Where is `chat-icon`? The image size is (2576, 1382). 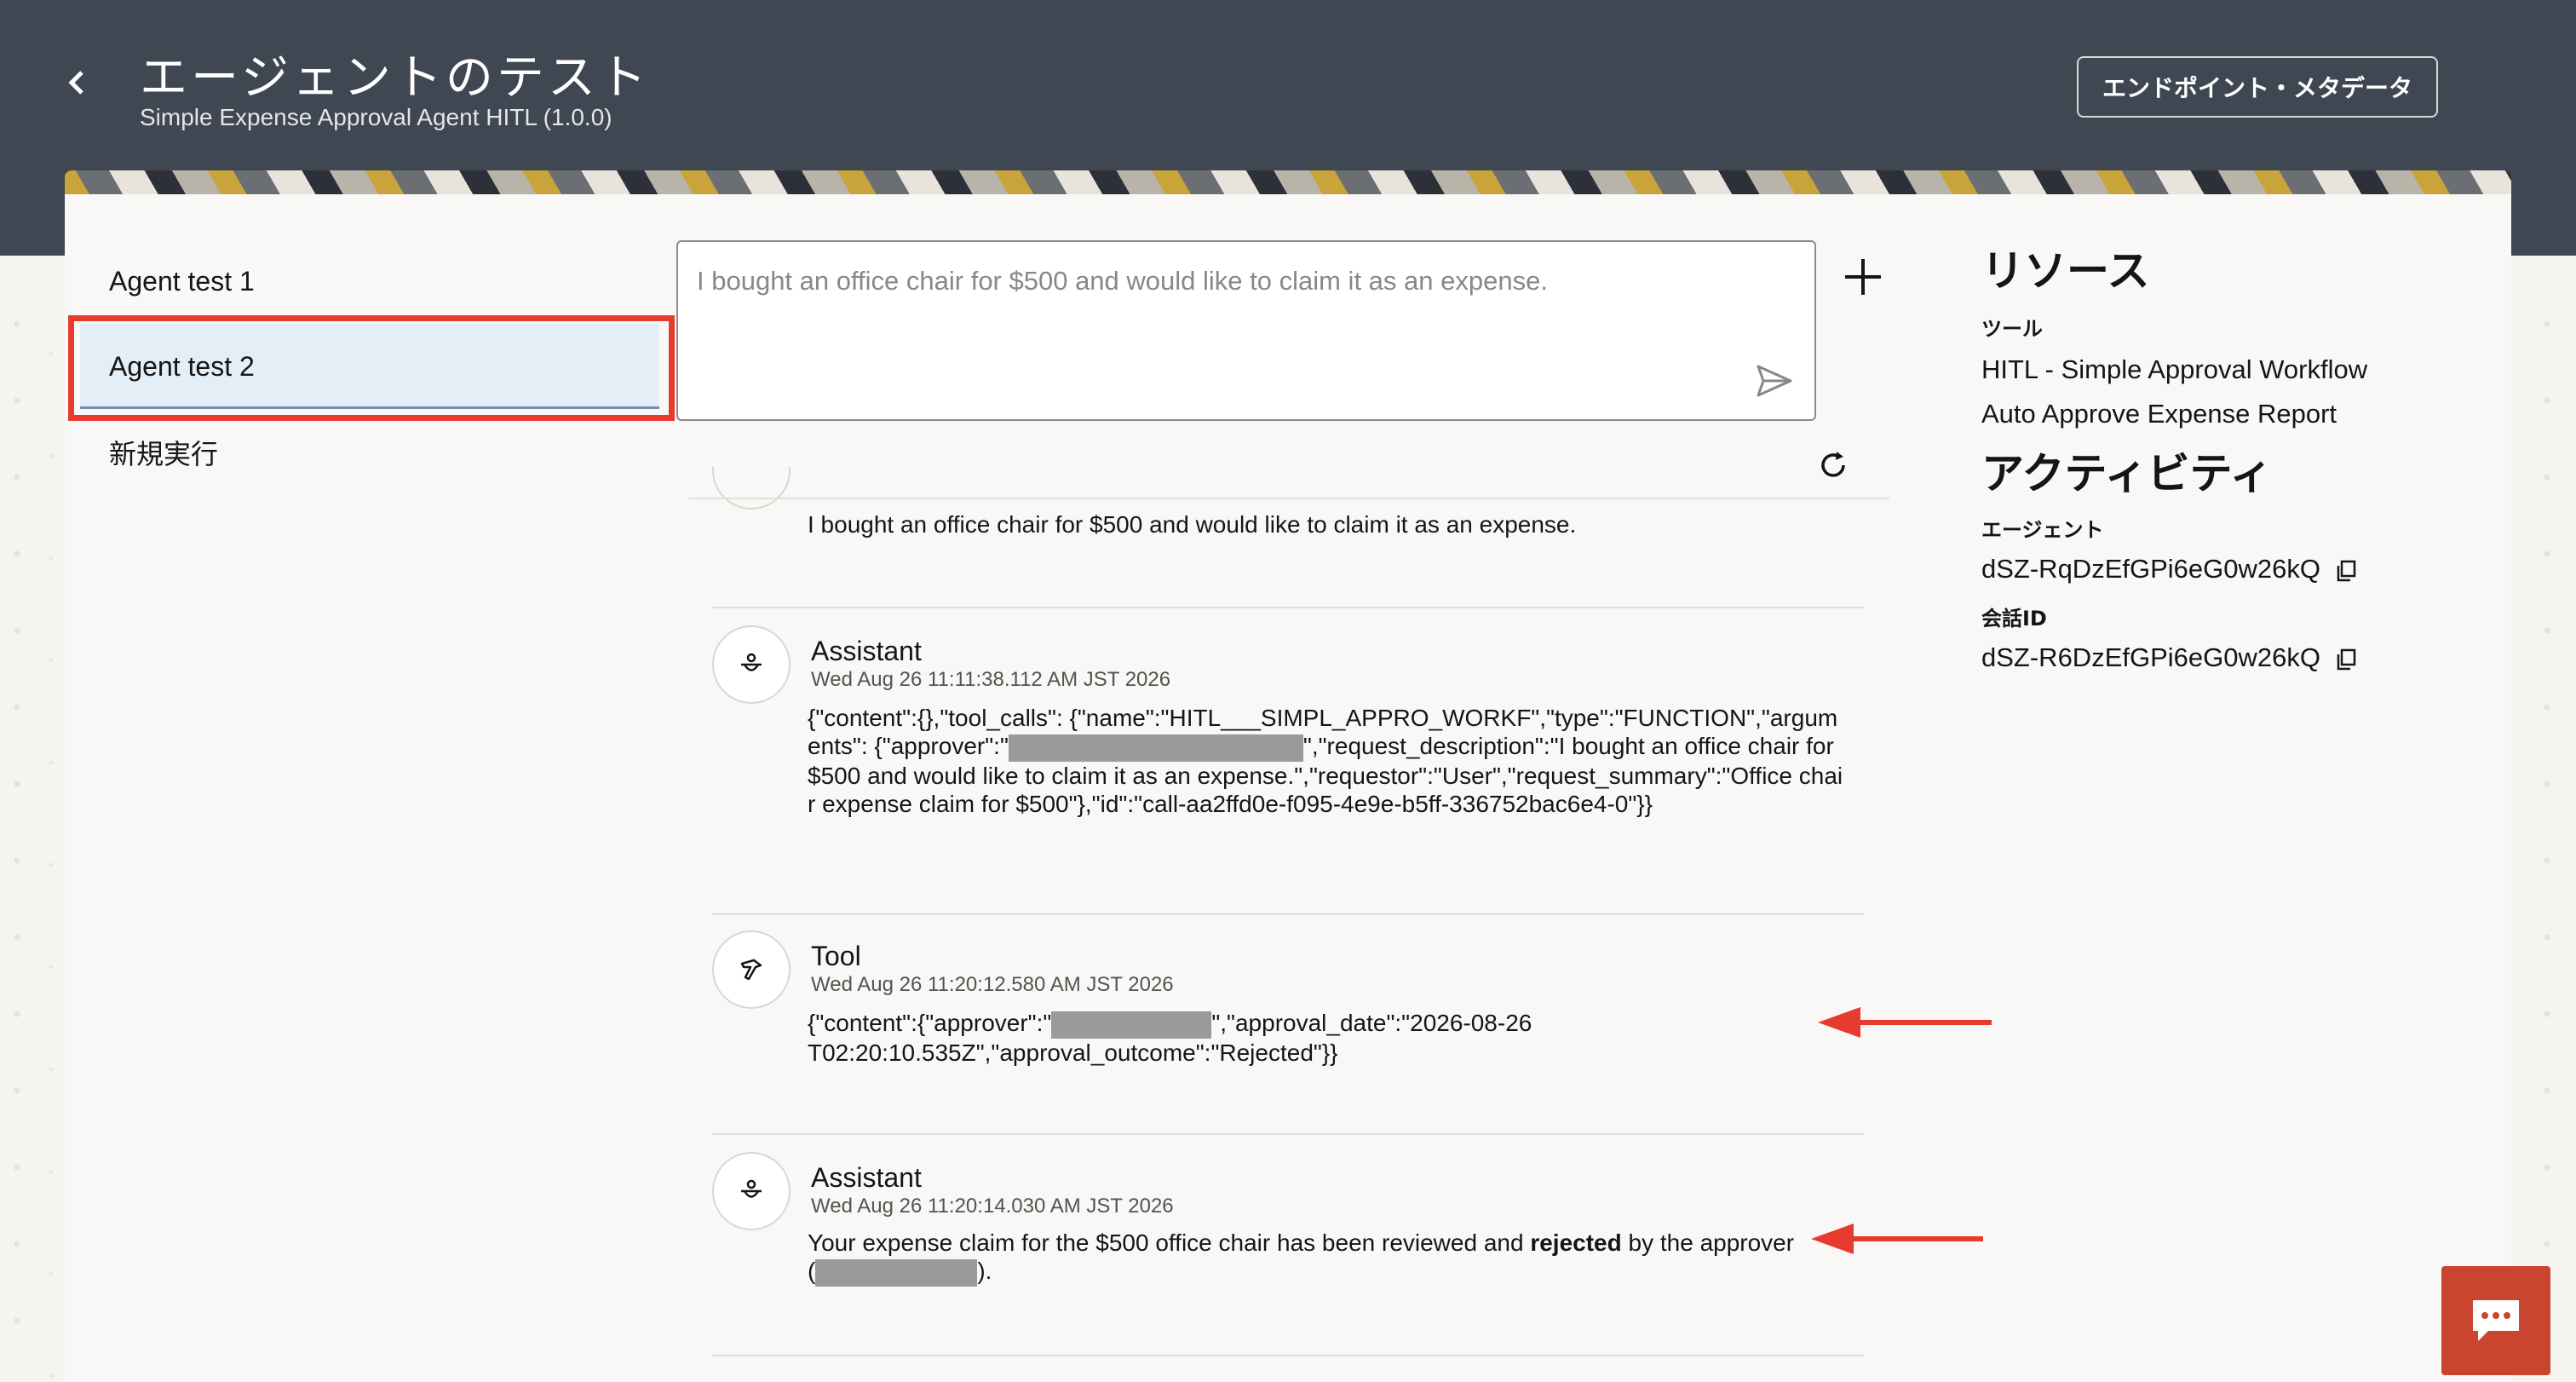 chat-icon is located at coordinates (2496, 1320).